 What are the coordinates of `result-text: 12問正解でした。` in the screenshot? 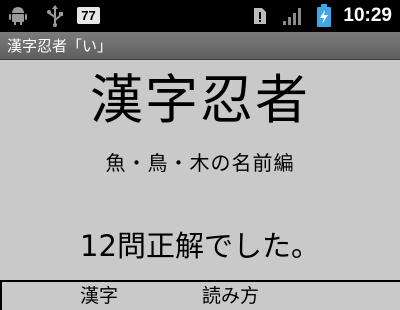 It's located at (200, 246).